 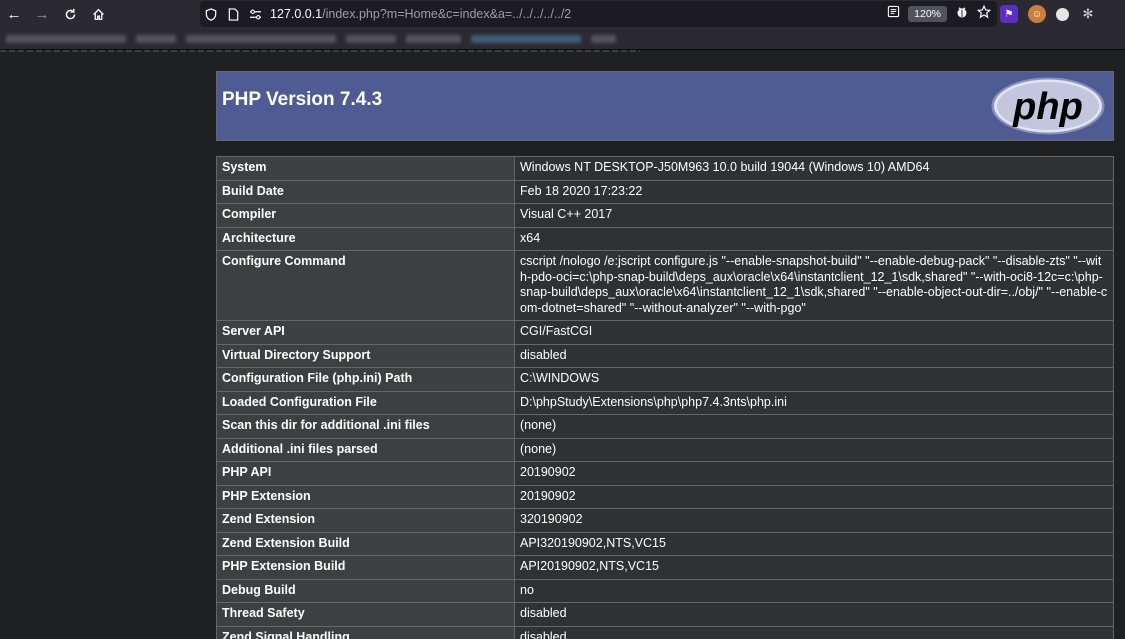 I want to click on puzzle-icon: ✻, so click(x=1088, y=13).